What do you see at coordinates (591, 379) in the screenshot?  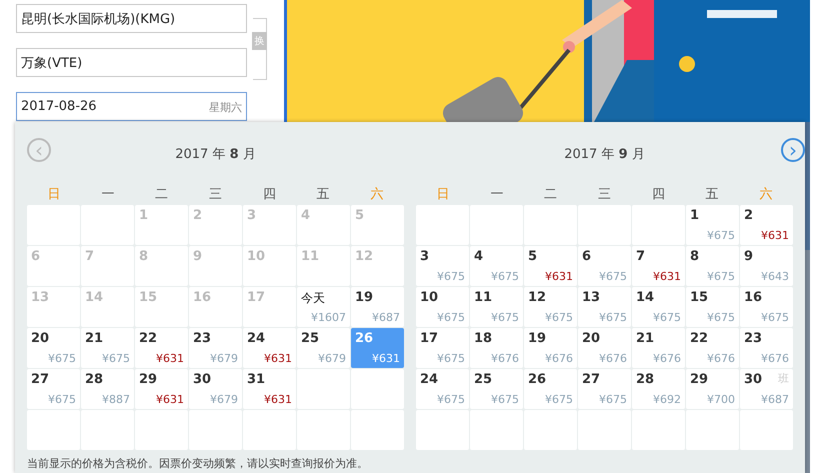 I see `day-number: 27` at bounding box center [591, 379].